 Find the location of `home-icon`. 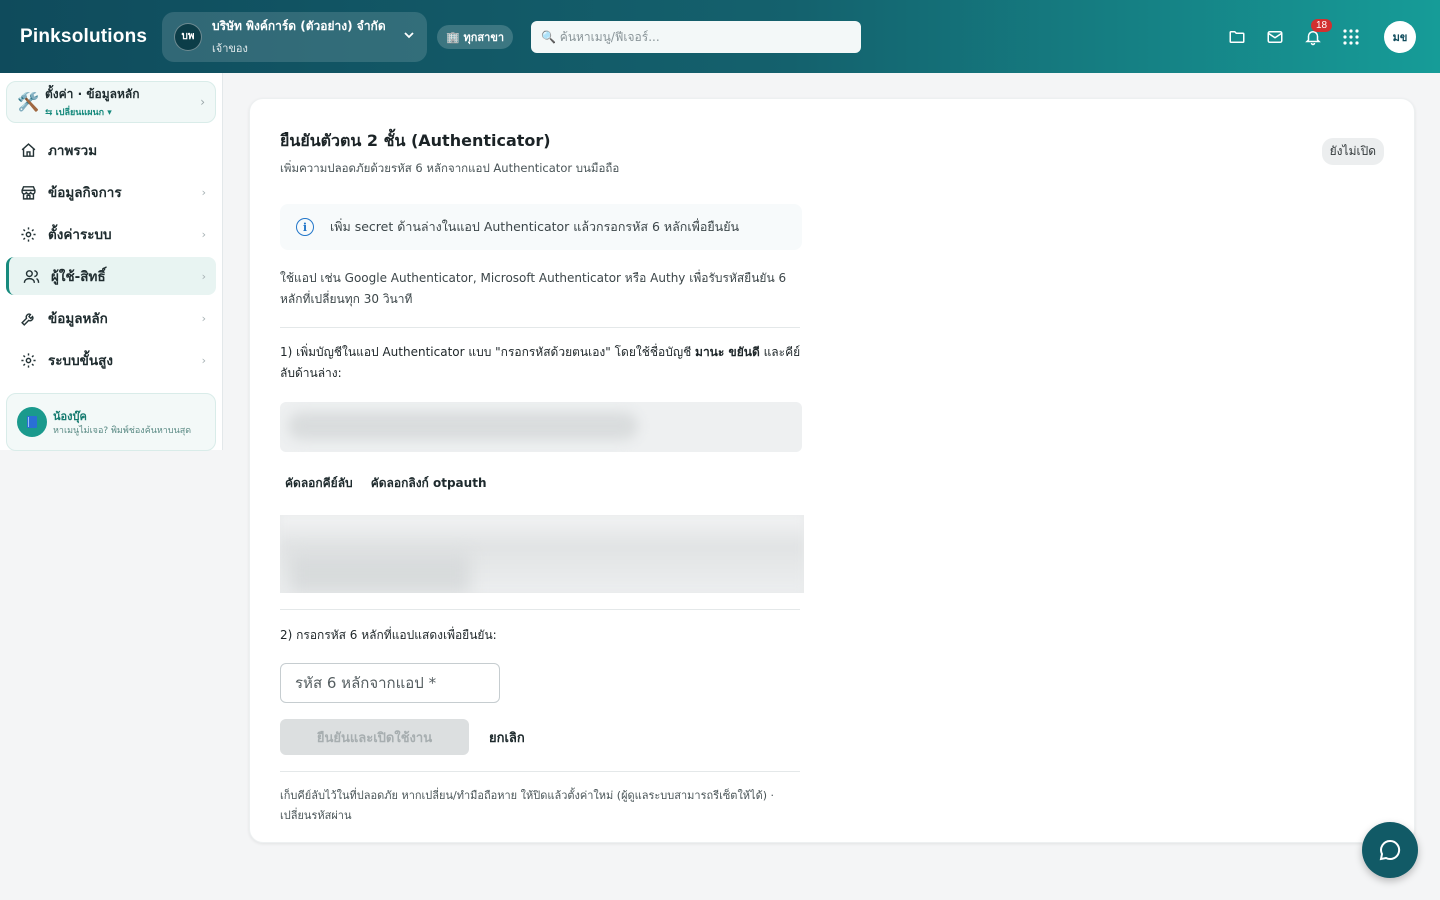

home-icon is located at coordinates (30, 150).